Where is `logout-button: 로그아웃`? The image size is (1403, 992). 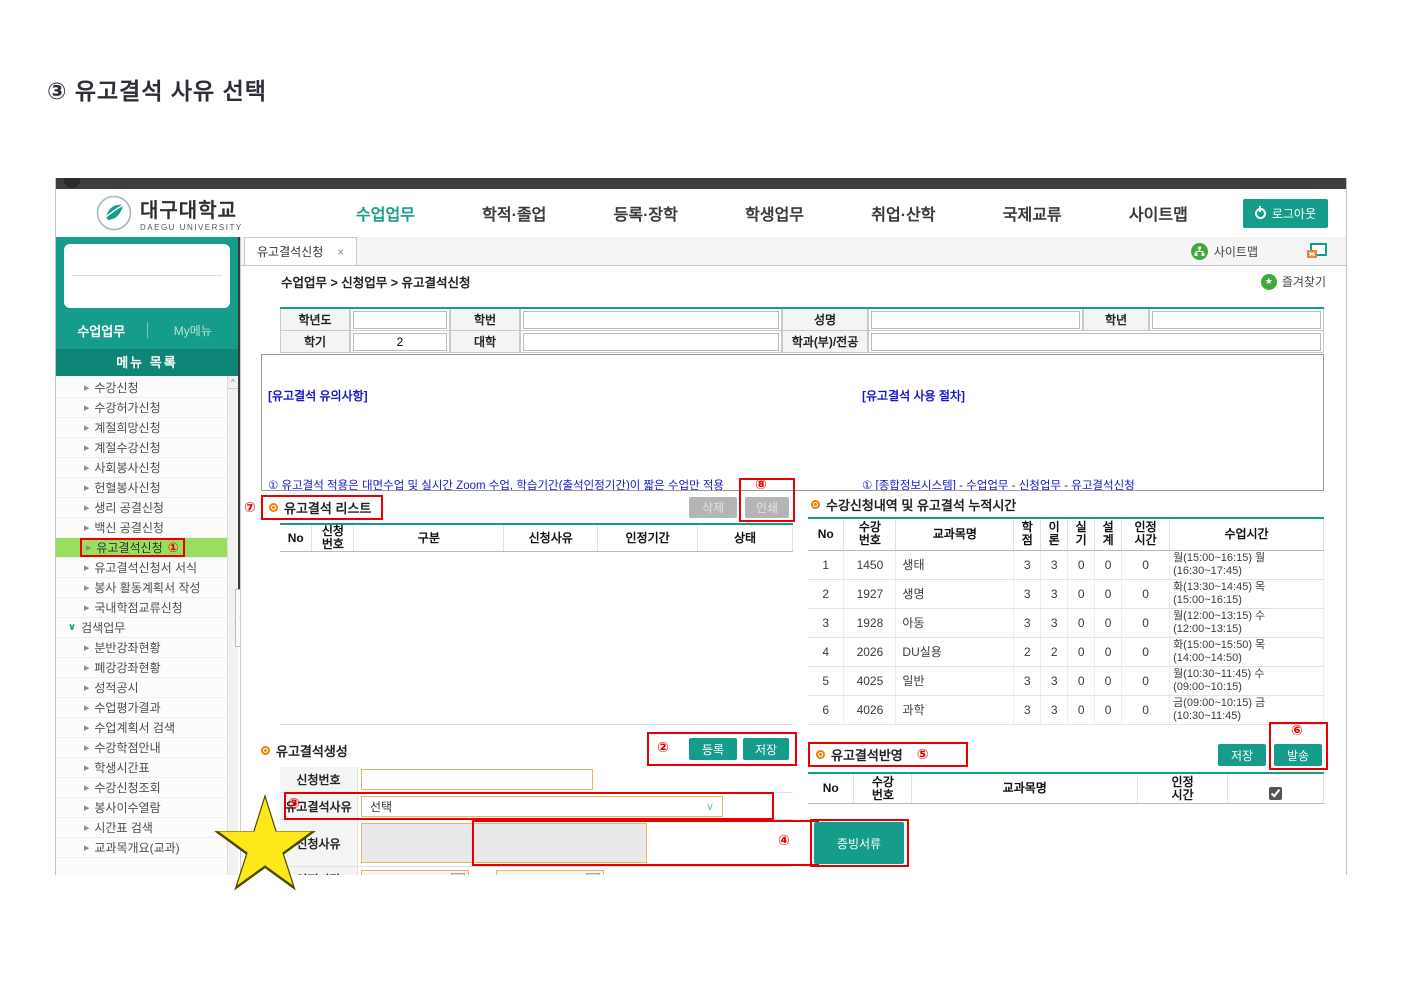
logout-button: 로그아웃 is located at coordinates (1285, 213).